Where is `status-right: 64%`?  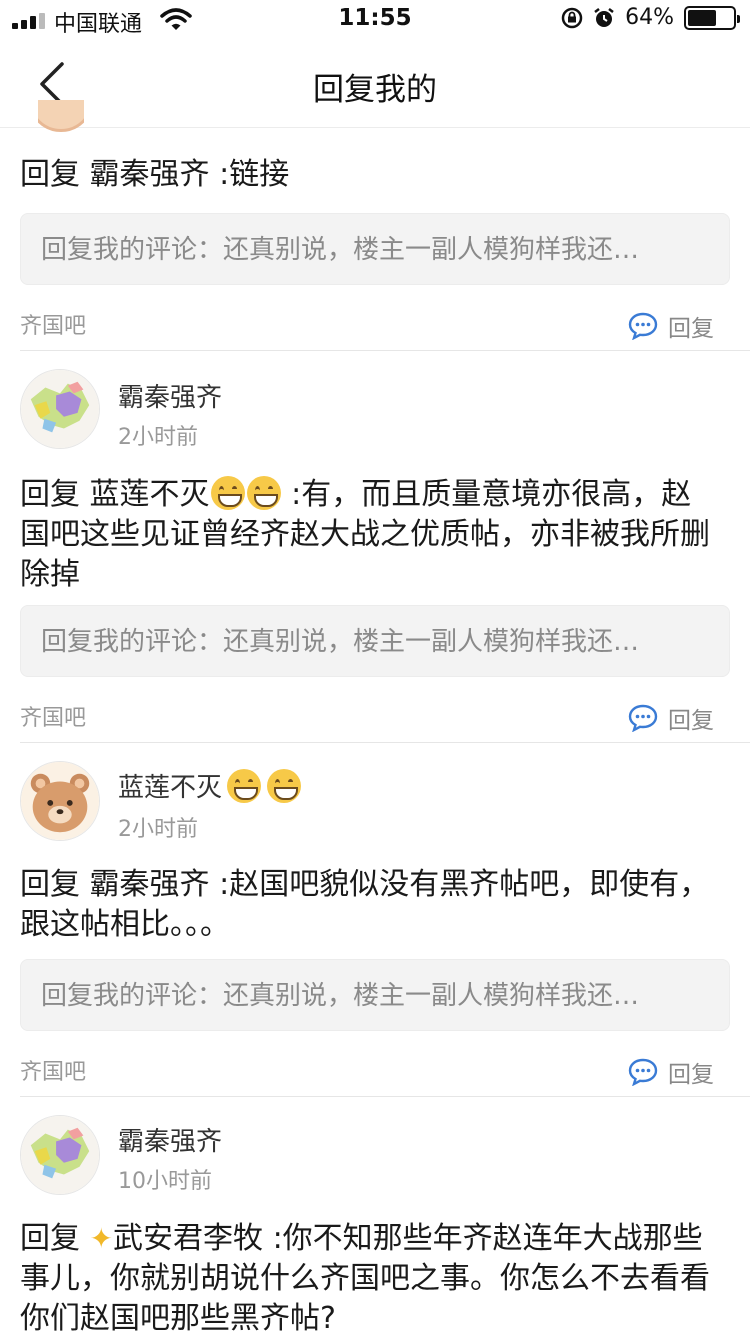
status-right: 64% is located at coordinates (650, 17).